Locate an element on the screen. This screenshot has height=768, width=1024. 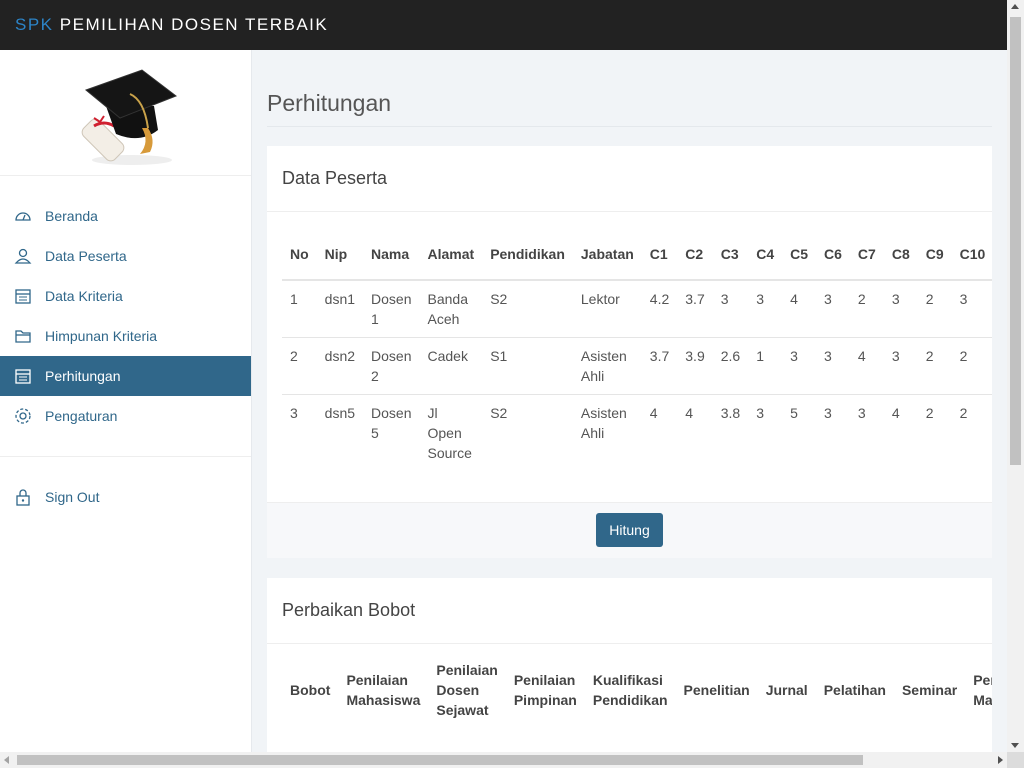
panel-heading: Data Peserta is located at coordinates (629, 179).